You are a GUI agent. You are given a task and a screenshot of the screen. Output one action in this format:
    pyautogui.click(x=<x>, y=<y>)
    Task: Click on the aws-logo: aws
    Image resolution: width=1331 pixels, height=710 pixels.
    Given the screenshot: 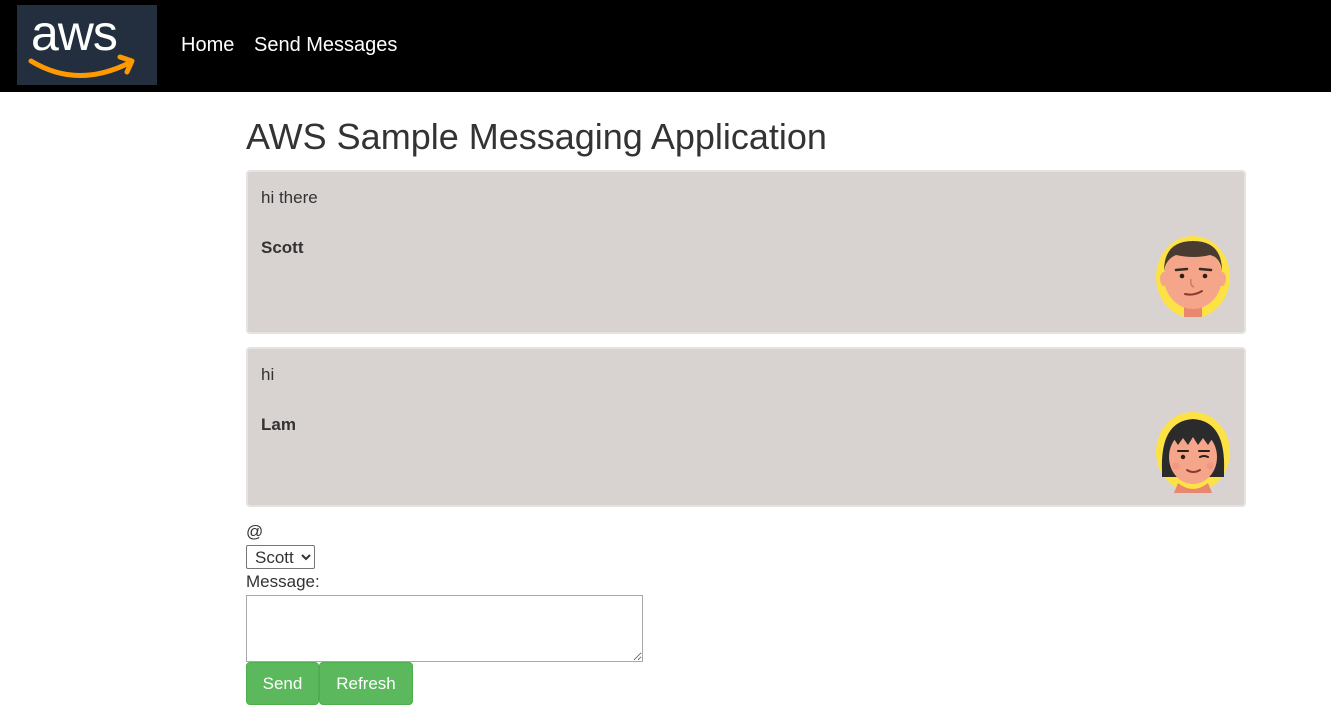 What is the action you would take?
    pyautogui.click(x=87, y=45)
    